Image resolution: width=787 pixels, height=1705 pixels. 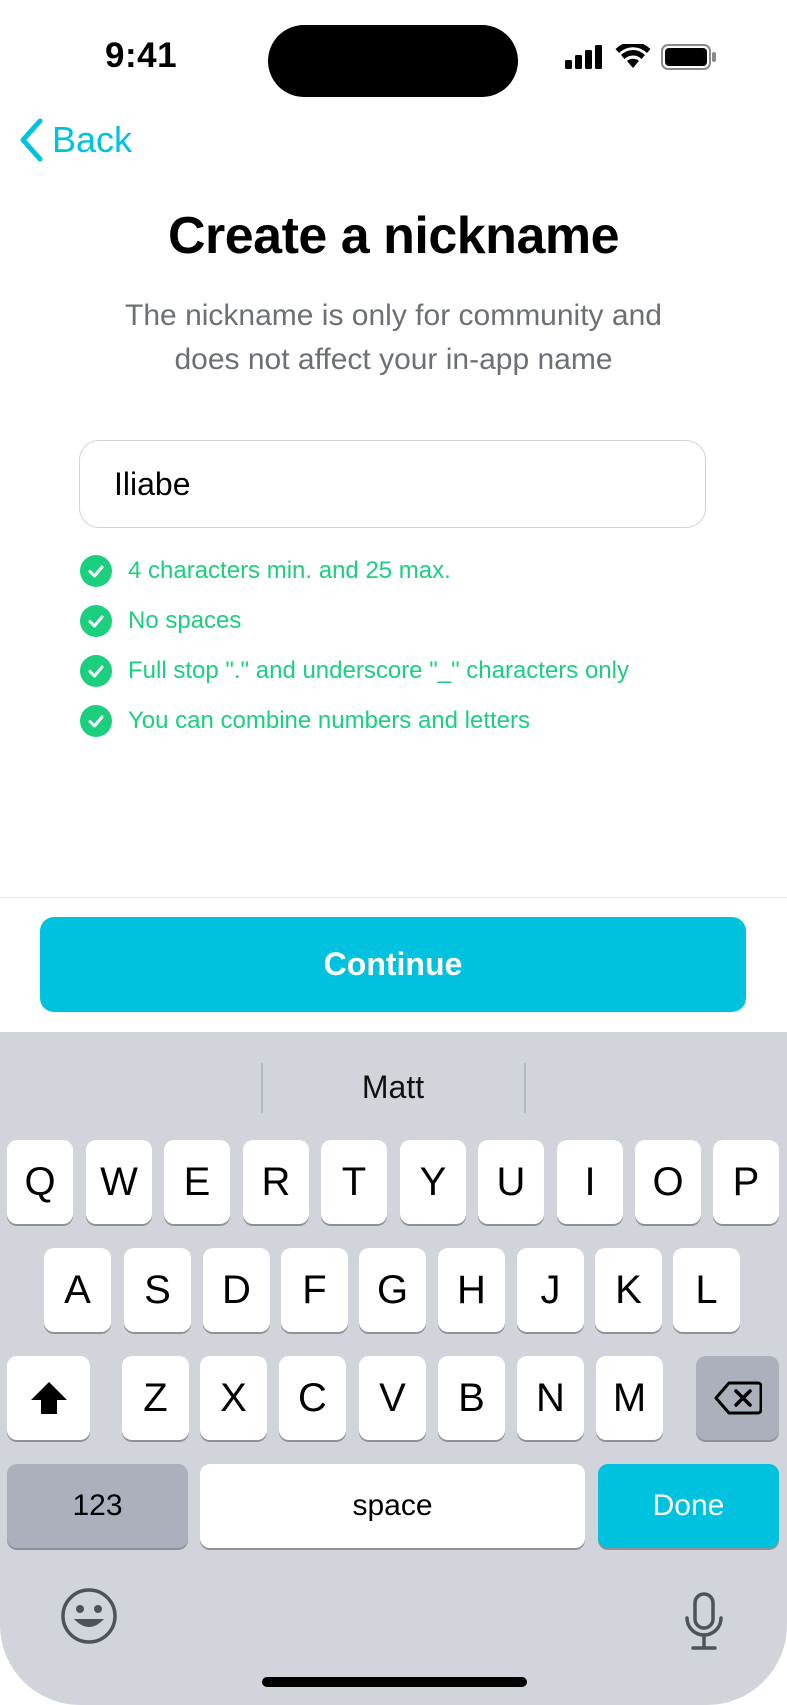 What do you see at coordinates (550, 1398) in the screenshot?
I see `key-n: N` at bounding box center [550, 1398].